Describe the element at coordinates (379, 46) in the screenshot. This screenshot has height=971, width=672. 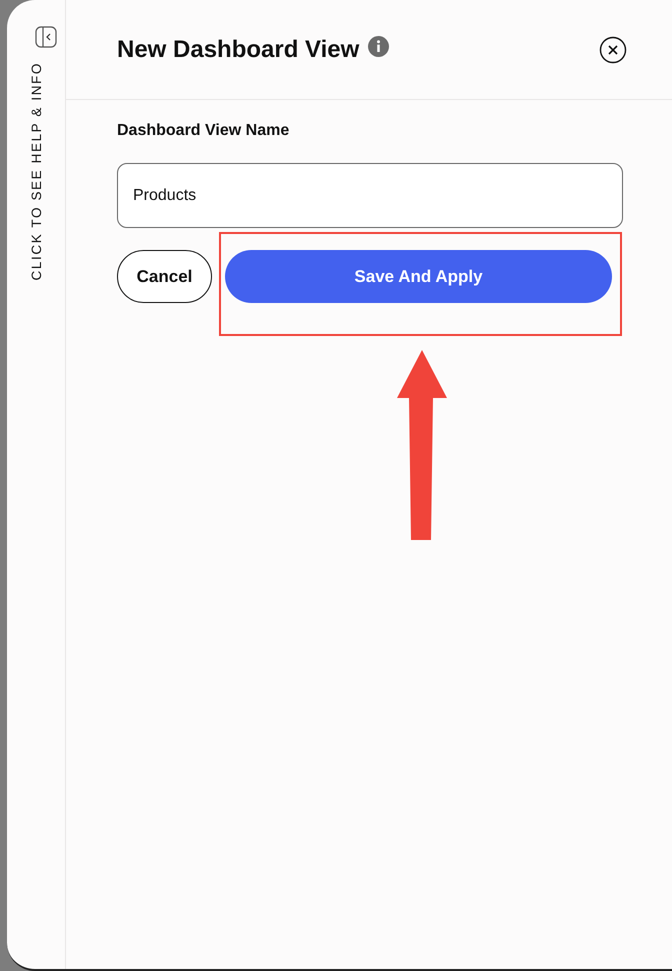
I see `info-icon` at that location.